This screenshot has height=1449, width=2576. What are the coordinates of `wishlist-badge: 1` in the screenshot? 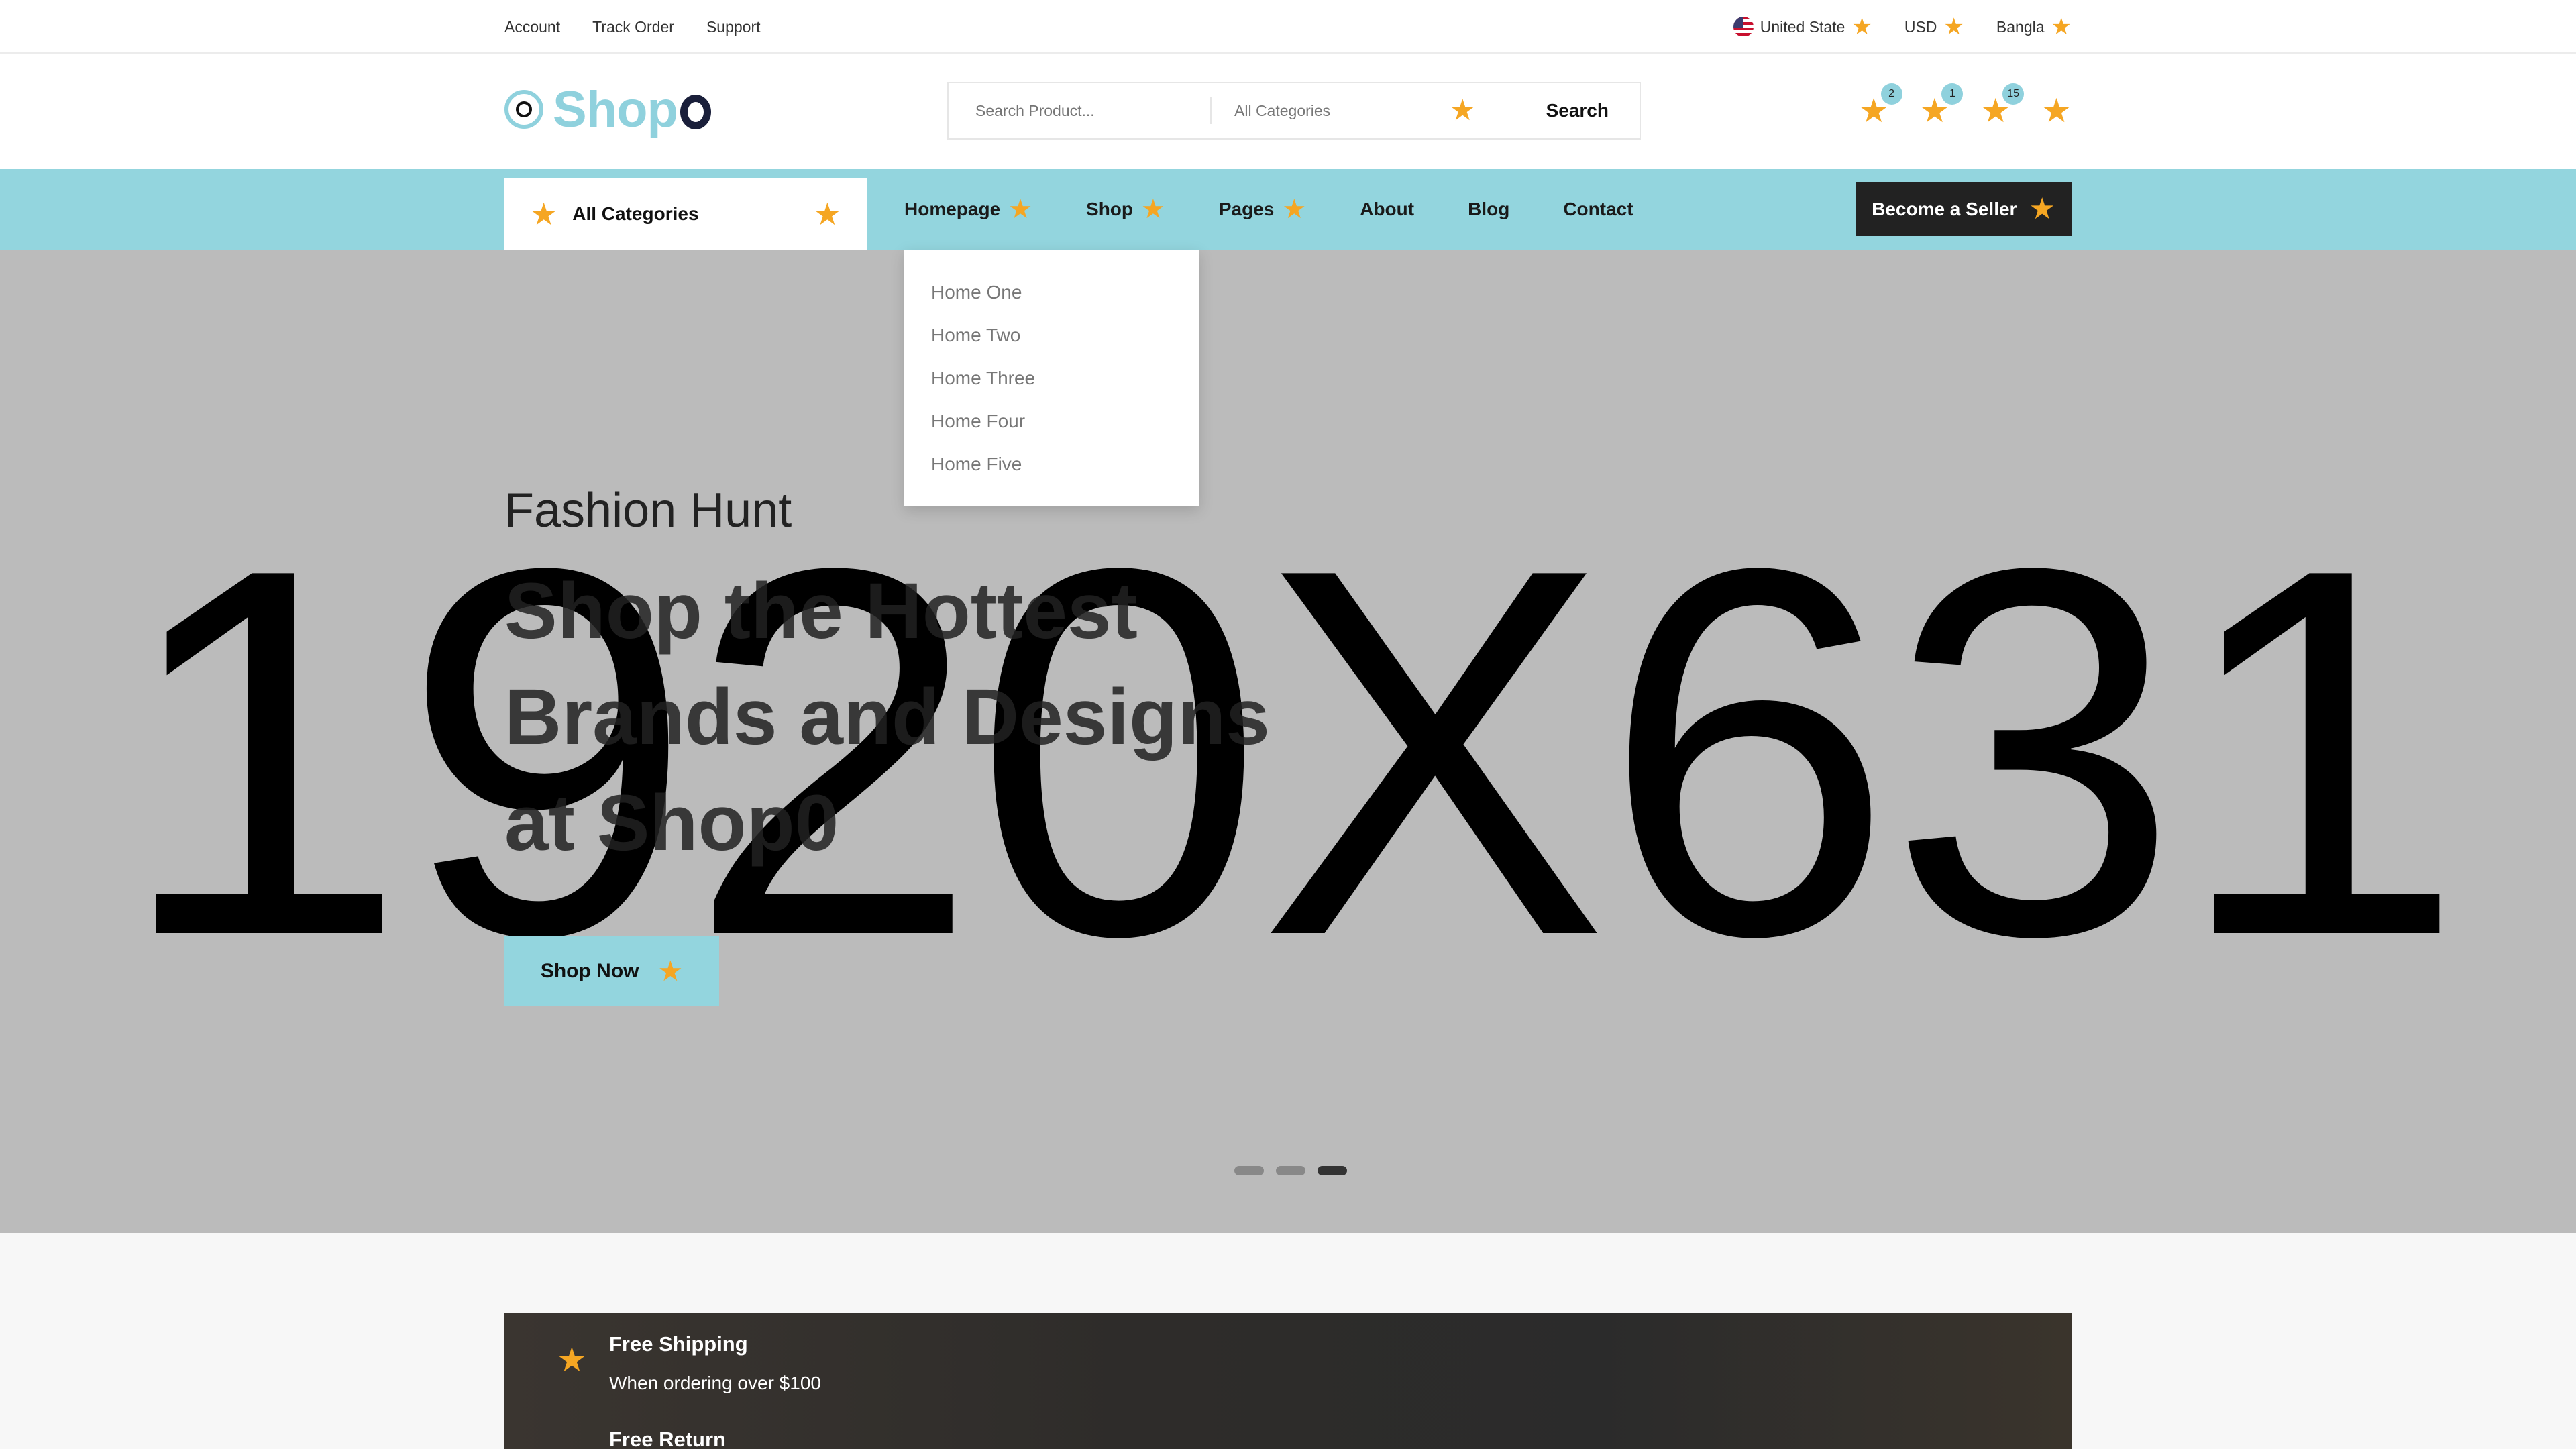 It's located at (1952, 94).